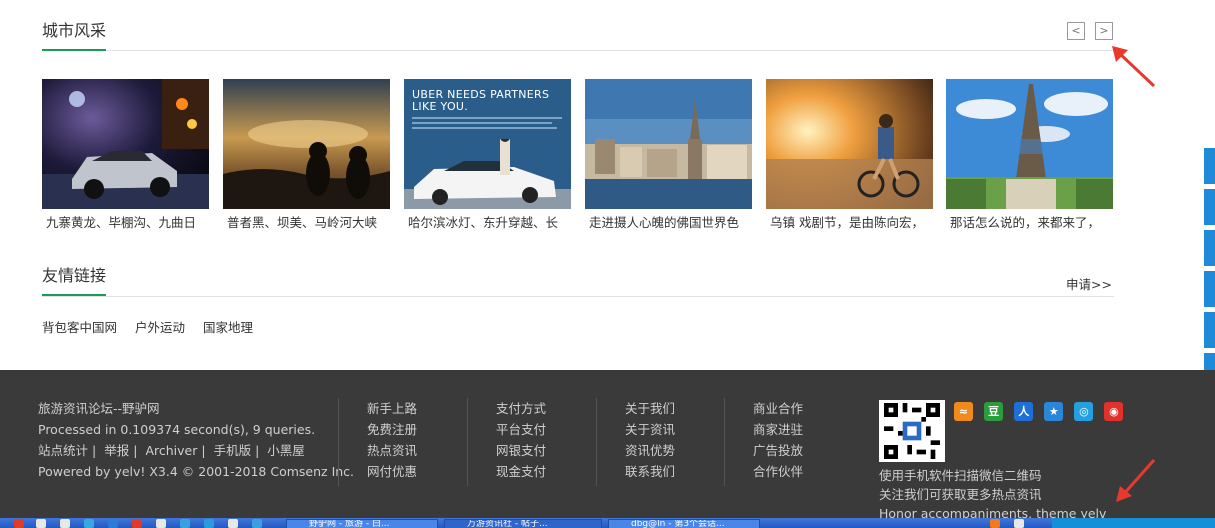 This screenshot has height=528, width=1215. What do you see at coordinates (1054, 411) in the screenshot?
I see `qzone-icon: ★` at bounding box center [1054, 411].